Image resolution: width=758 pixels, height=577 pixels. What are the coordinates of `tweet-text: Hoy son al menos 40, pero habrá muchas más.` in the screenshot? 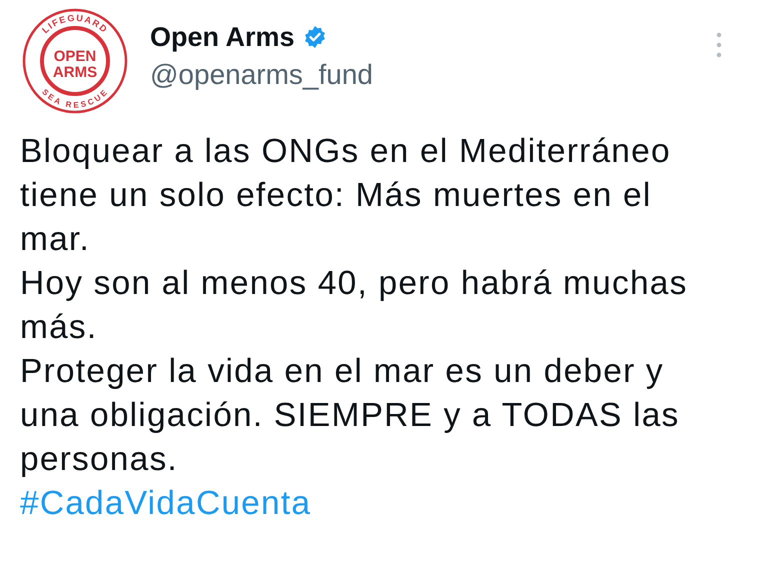 It's located at (354, 306).